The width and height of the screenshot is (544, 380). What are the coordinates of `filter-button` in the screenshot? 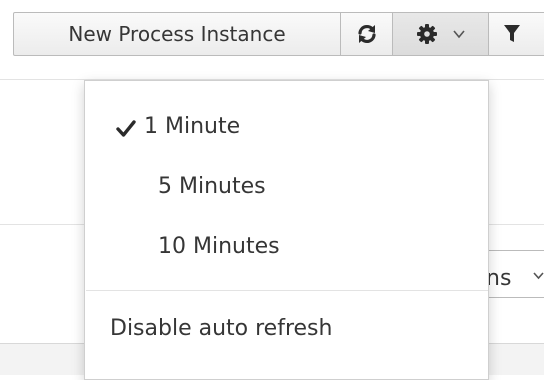 It's located at (516, 34).